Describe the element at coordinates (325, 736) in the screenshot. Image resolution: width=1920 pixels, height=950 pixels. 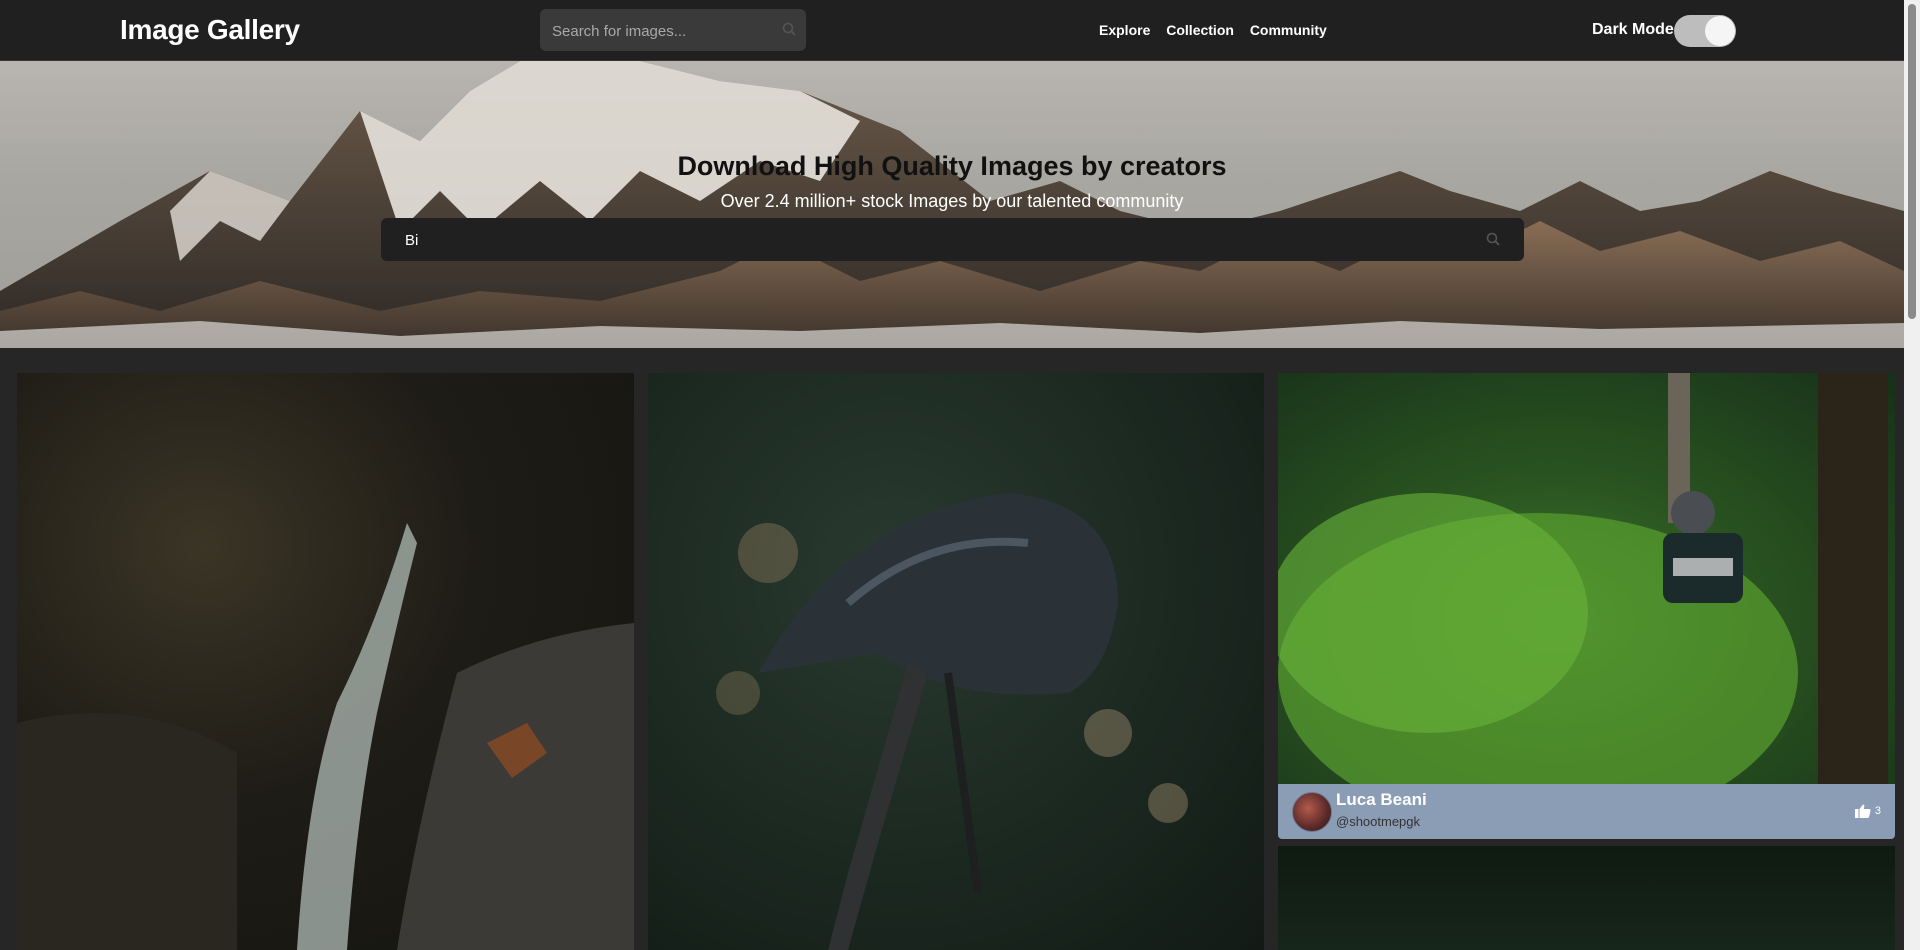
I see `waterfall-image` at that location.